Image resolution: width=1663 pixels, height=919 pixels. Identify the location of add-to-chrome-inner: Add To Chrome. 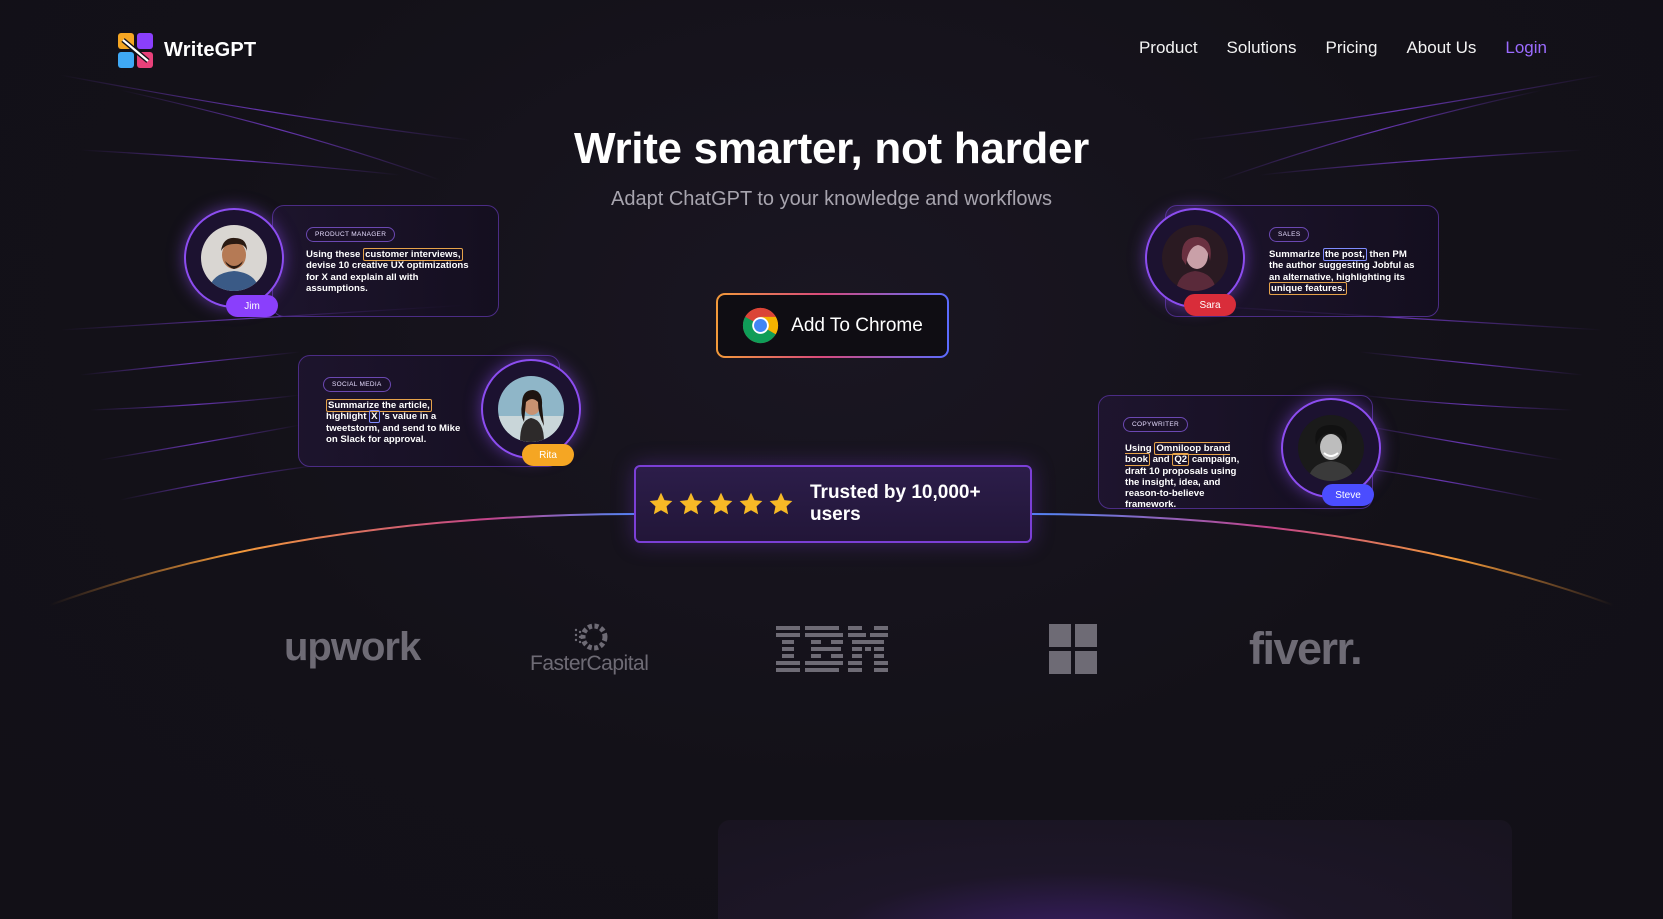
(832, 325).